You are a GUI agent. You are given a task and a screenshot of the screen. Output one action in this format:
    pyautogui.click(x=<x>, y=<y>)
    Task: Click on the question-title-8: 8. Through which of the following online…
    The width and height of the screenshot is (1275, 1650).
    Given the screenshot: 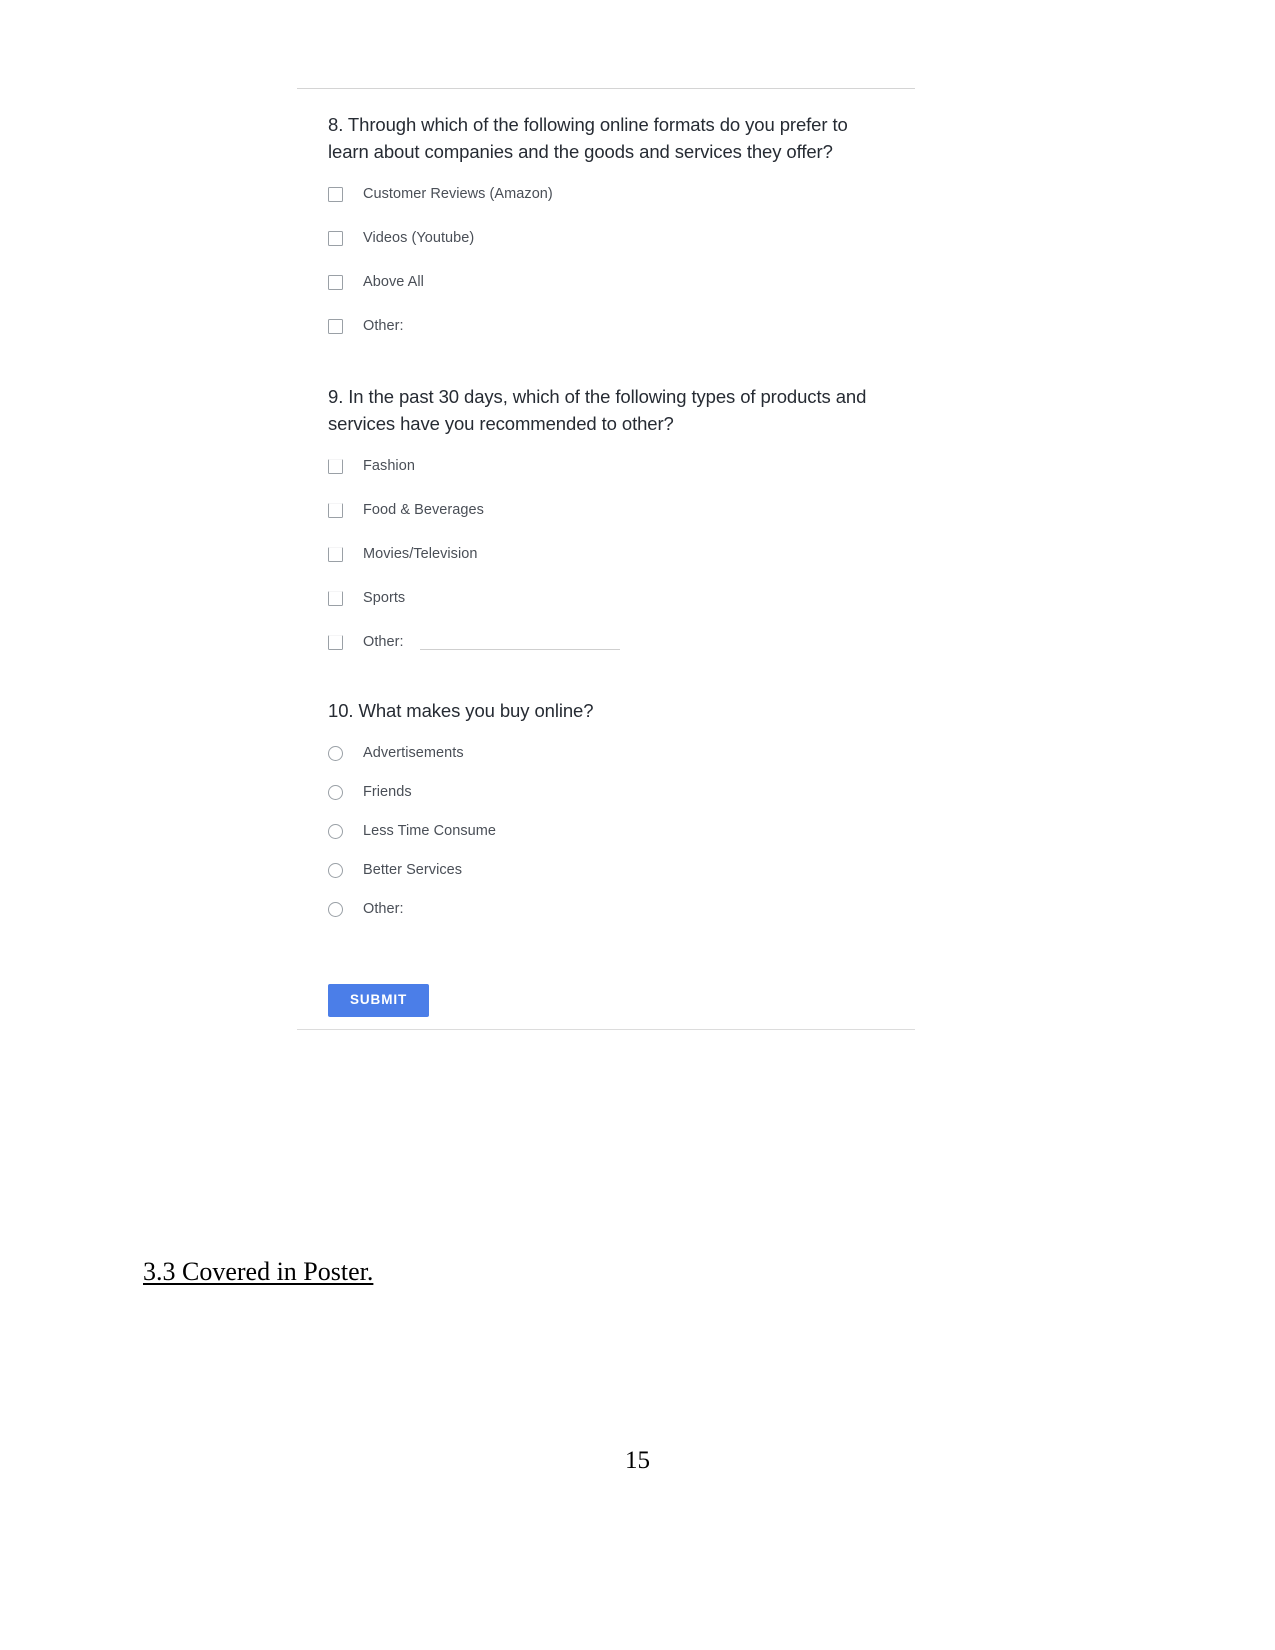 What is the action you would take?
    pyautogui.click(x=588, y=138)
    